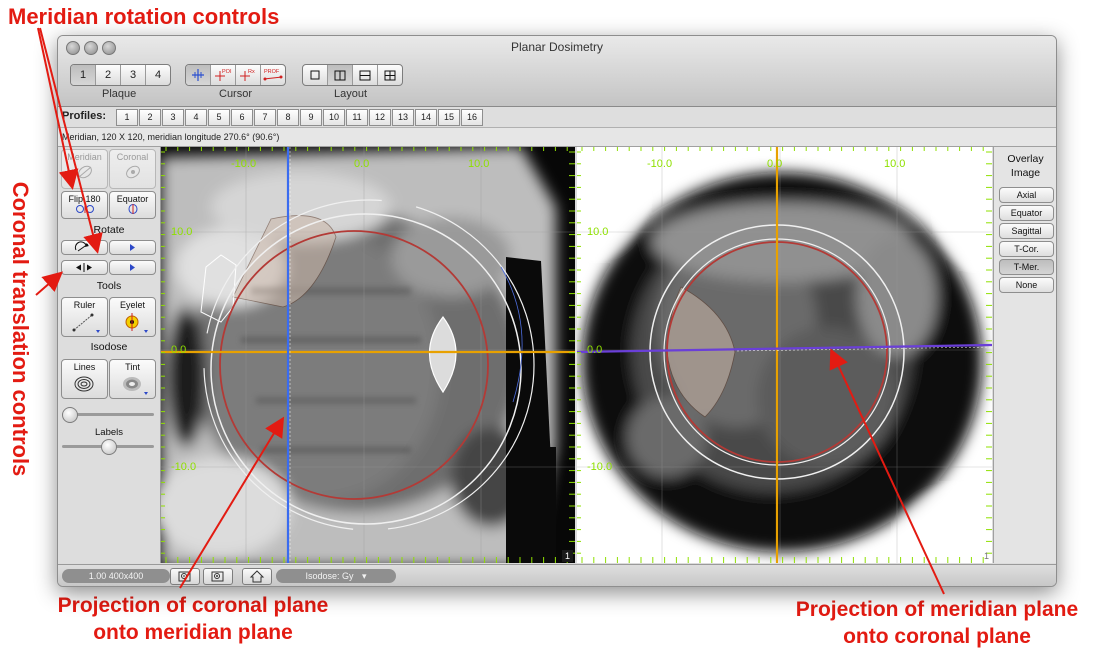  What do you see at coordinates (272, 72) in the screenshot?
I see `prof-icon-text: PROF` at bounding box center [272, 72].